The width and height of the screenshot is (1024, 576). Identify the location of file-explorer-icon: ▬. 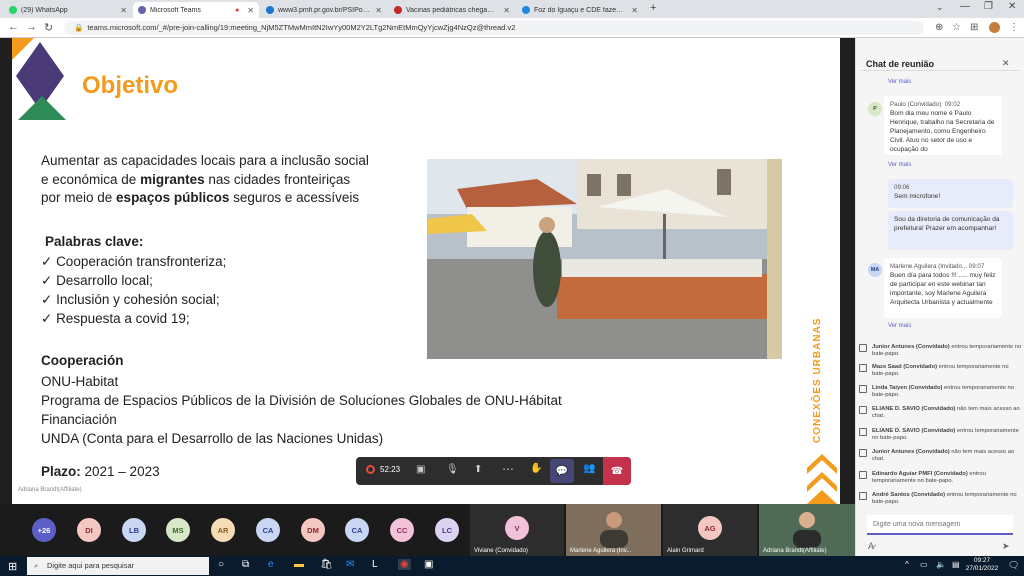
(299, 564).